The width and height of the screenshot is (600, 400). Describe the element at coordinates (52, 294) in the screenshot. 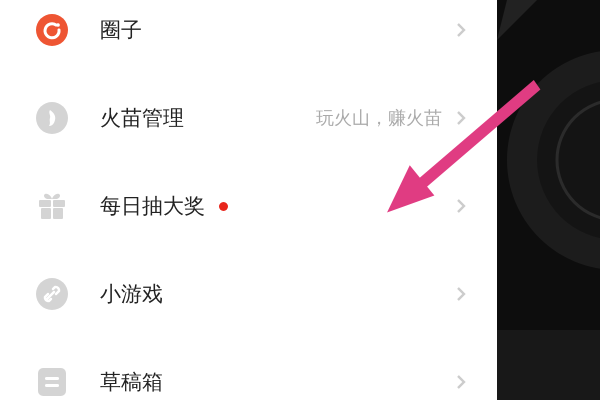

I see `link-icon` at that location.